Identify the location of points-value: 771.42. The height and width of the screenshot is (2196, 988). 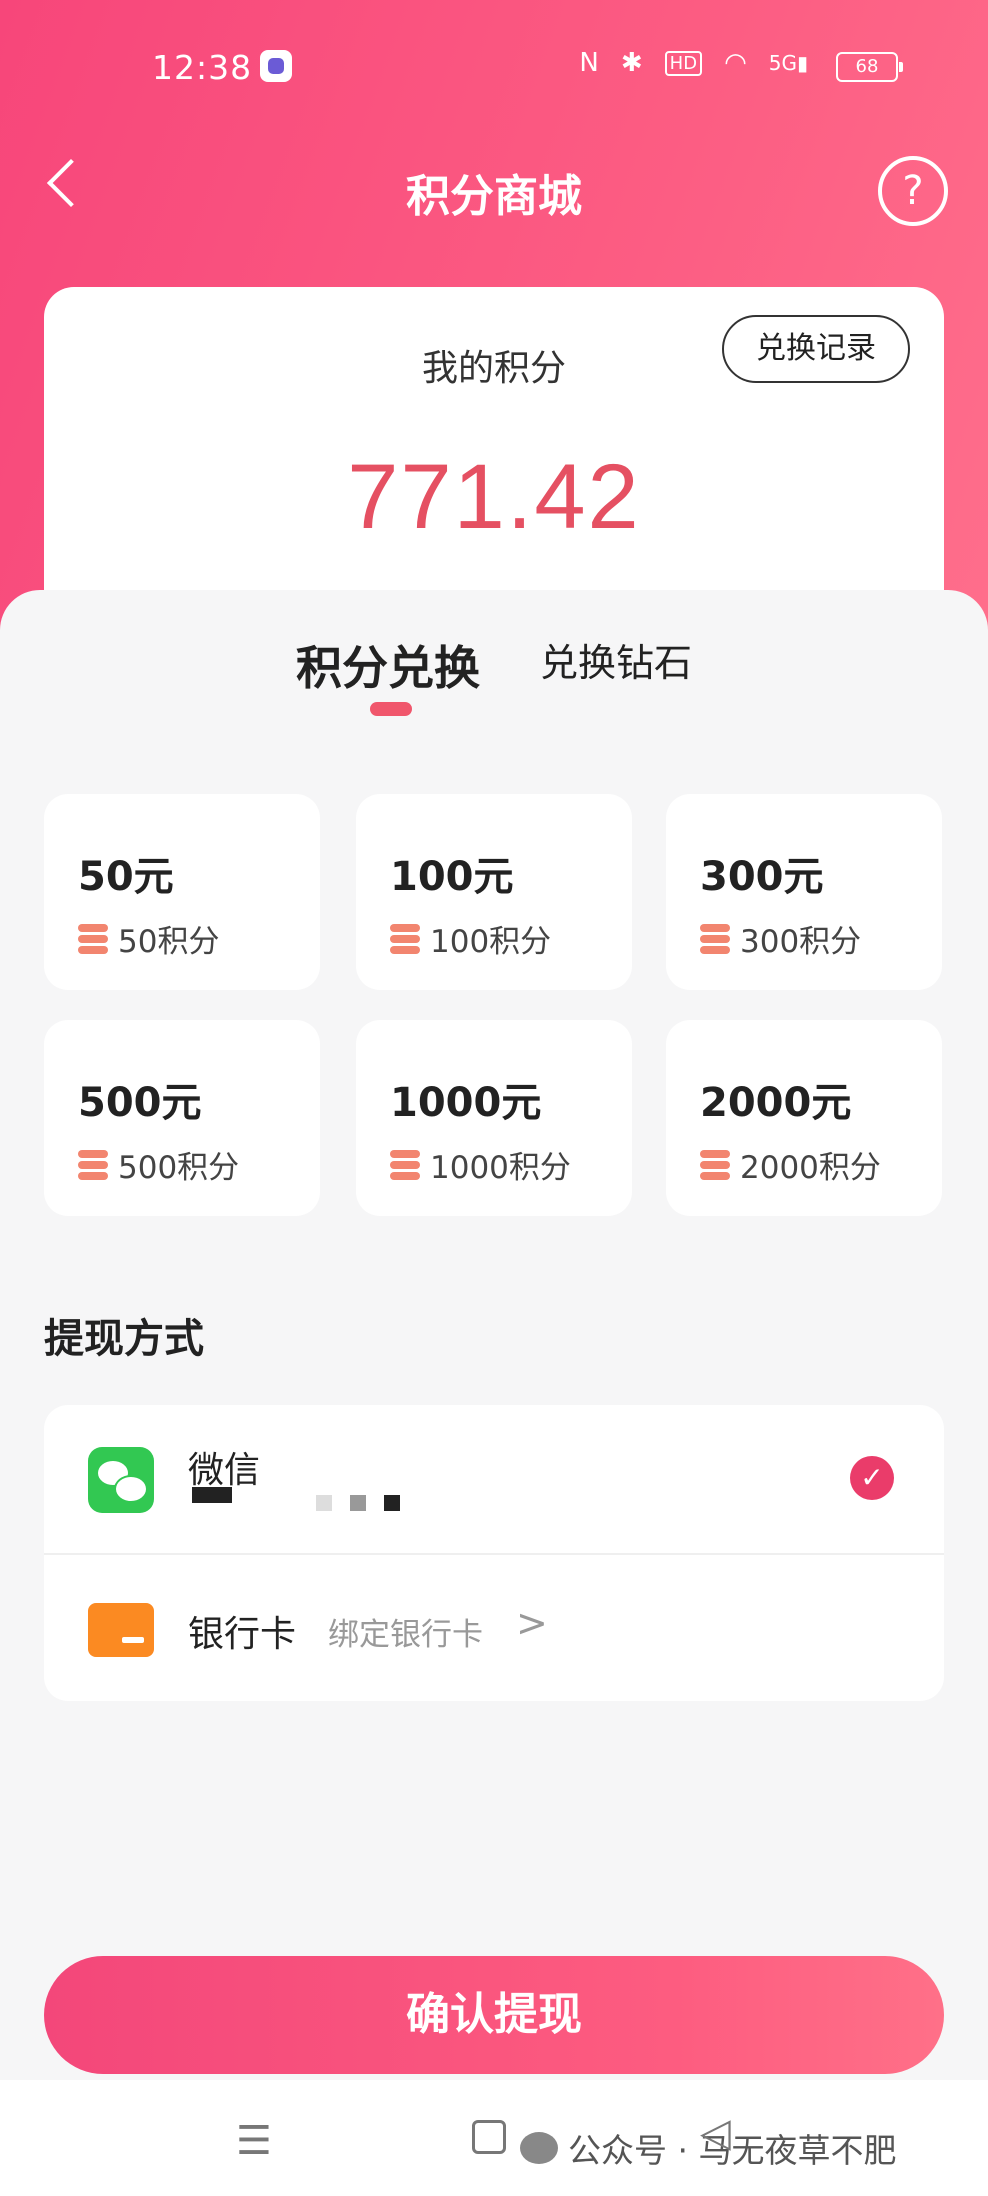
(494, 497).